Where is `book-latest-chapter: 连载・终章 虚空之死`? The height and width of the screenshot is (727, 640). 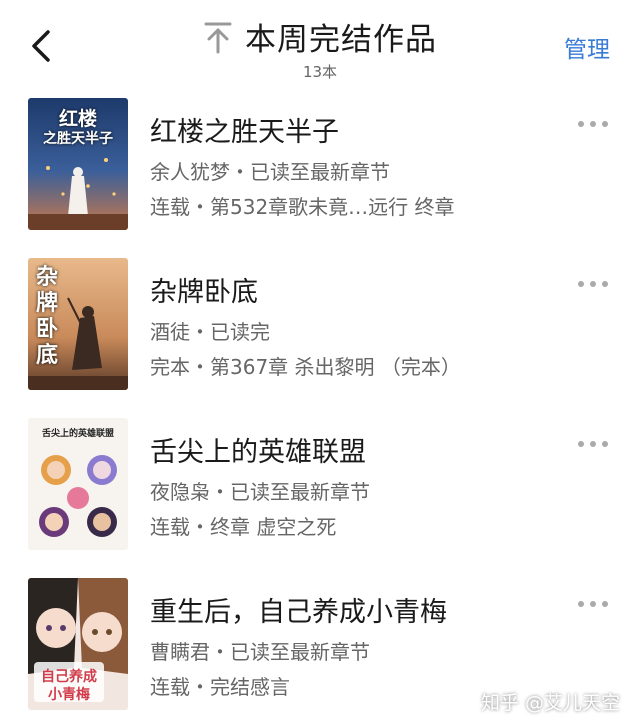 book-latest-chapter: 连载・终章 虚空之死 is located at coordinates (243, 527).